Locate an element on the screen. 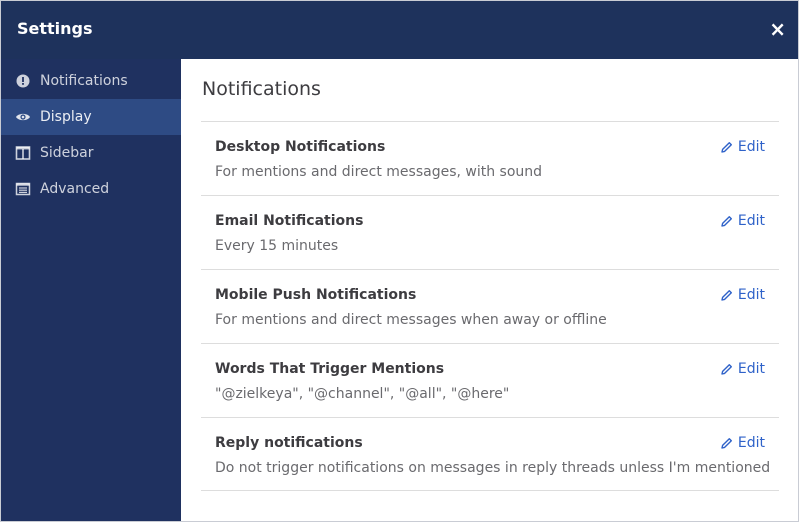 Image resolution: width=799 pixels, height=522 pixels. sidebar-item-notifications: Notifications is located at coordinates (91, 81).